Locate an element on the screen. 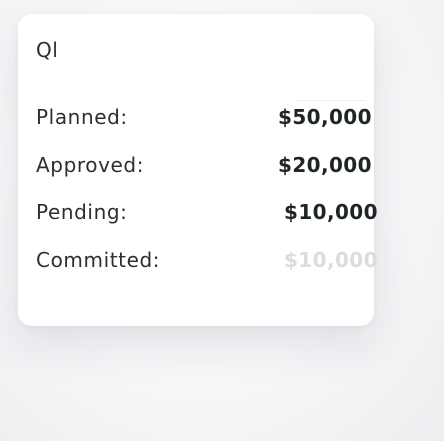  summary-row-planned: Planned: $50,000 is located at coordinates (204, 117).